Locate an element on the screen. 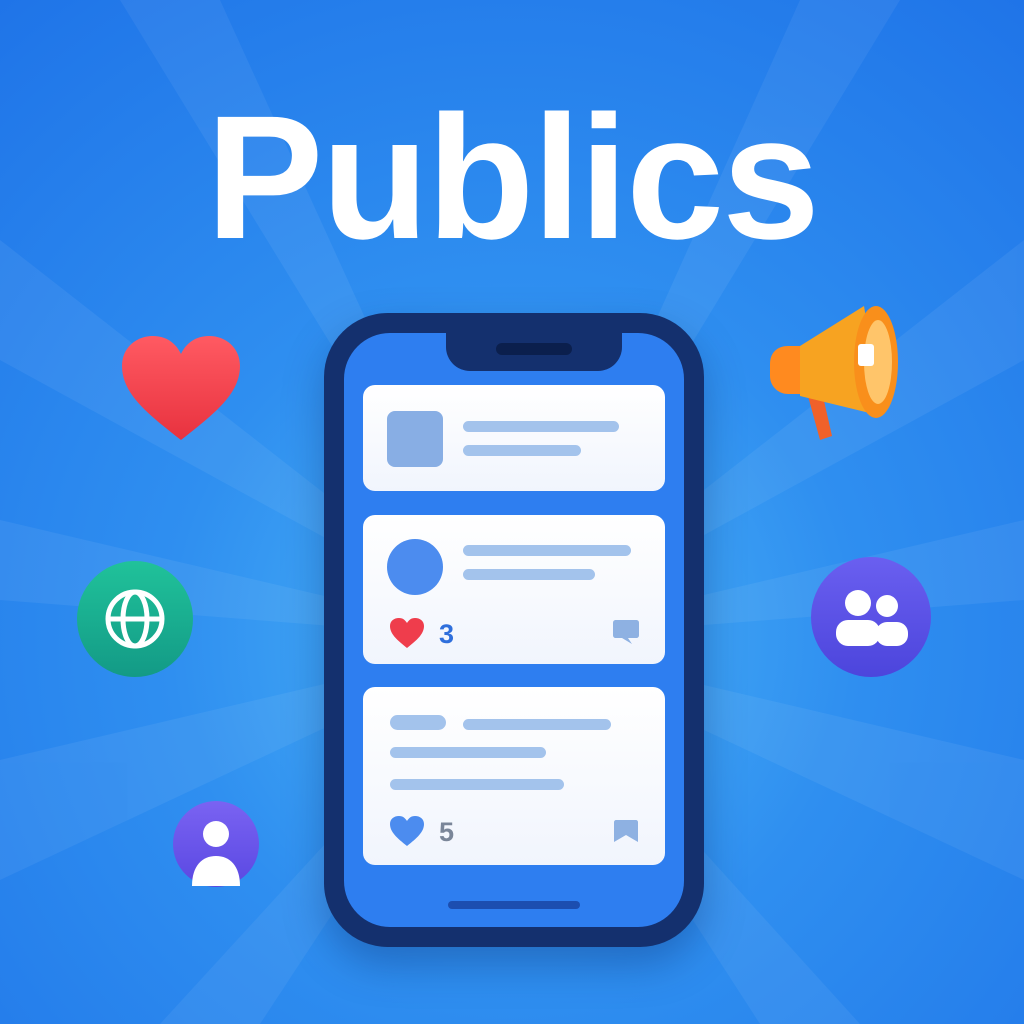  phone-notch is located at coordinates (534, 352).